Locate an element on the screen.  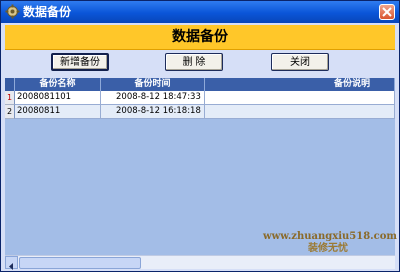
cell-time: 2008-8-12 18:47:33 is located at coordinates (153, 98).